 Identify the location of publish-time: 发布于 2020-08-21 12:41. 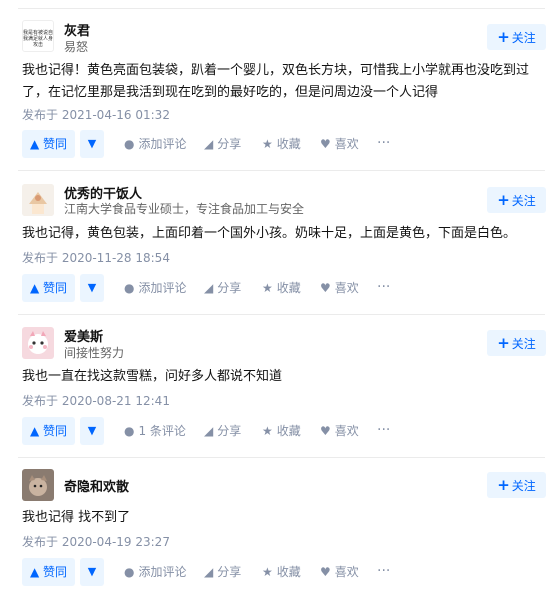
(96, 400).